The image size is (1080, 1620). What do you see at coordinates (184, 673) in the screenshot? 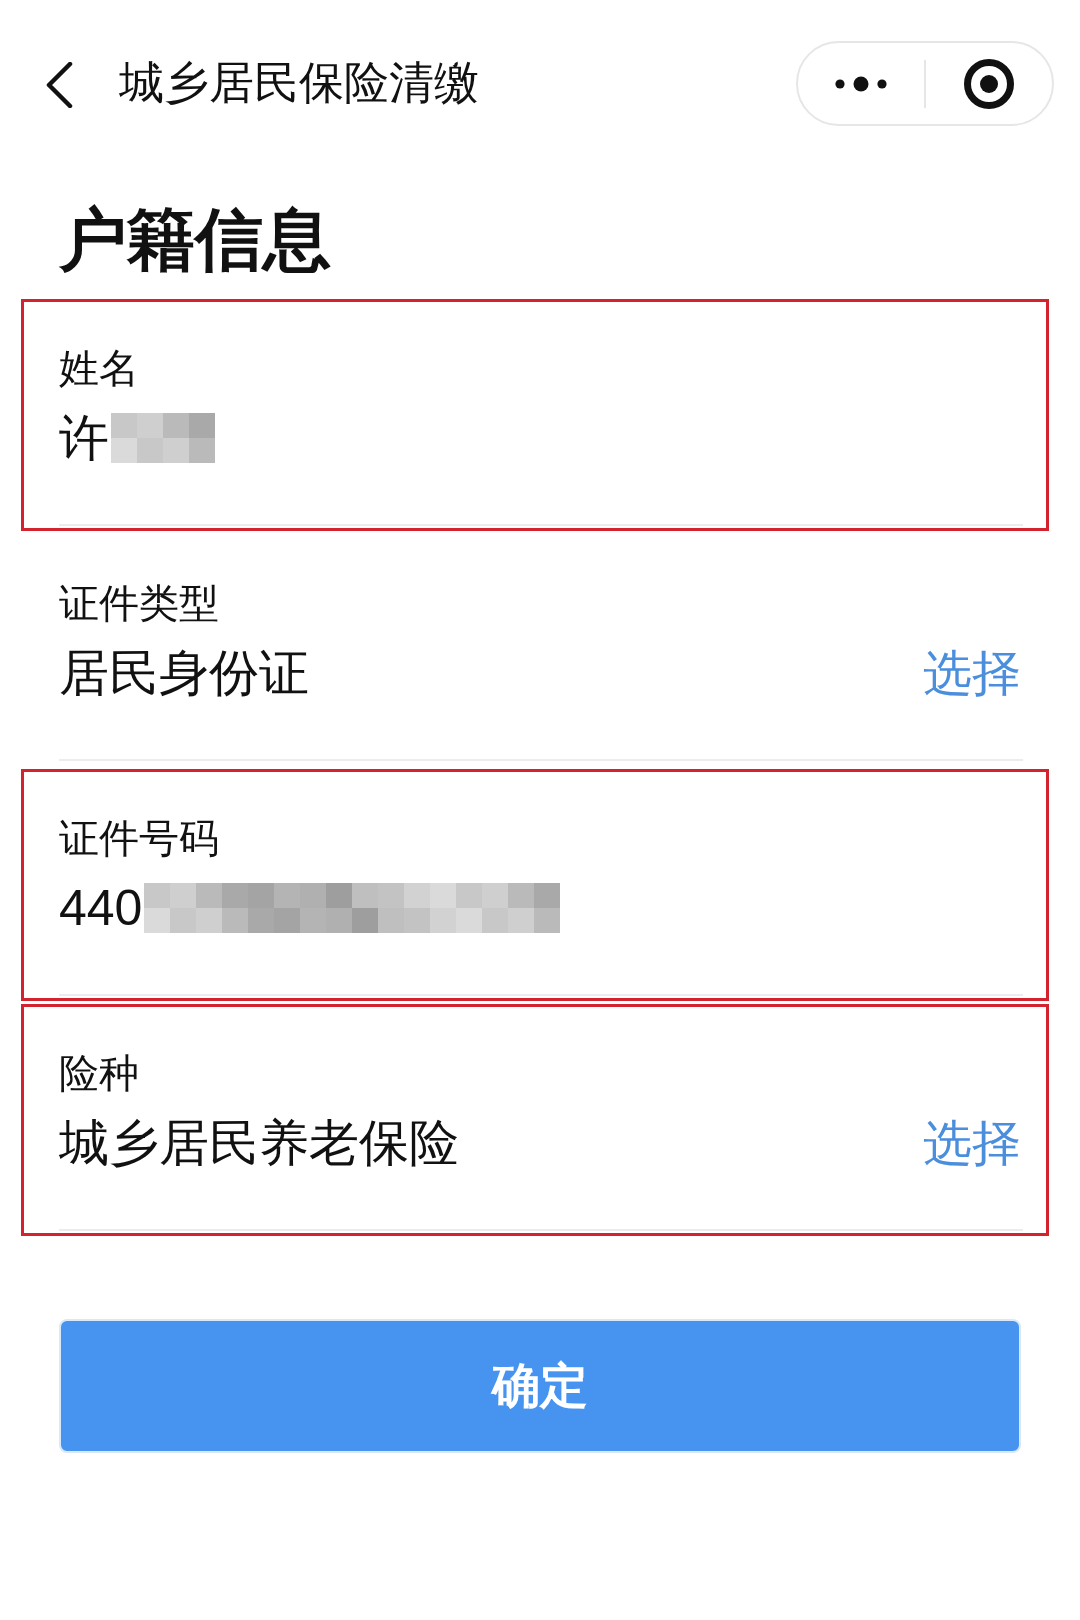
I see `field-value: 居民身份证` at bounding box center [184, 673].